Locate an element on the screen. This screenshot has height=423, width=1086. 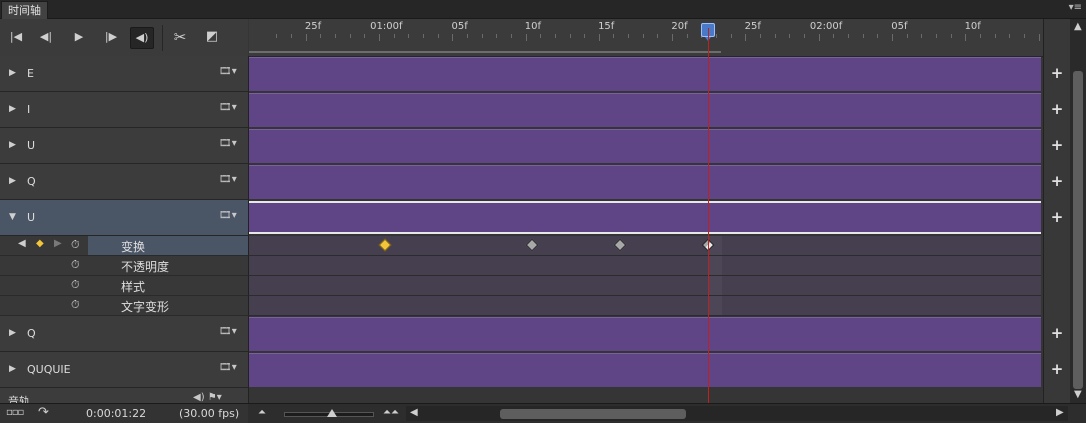
zoom-out-icon: ⏶ is located at coordinates (262, 412).